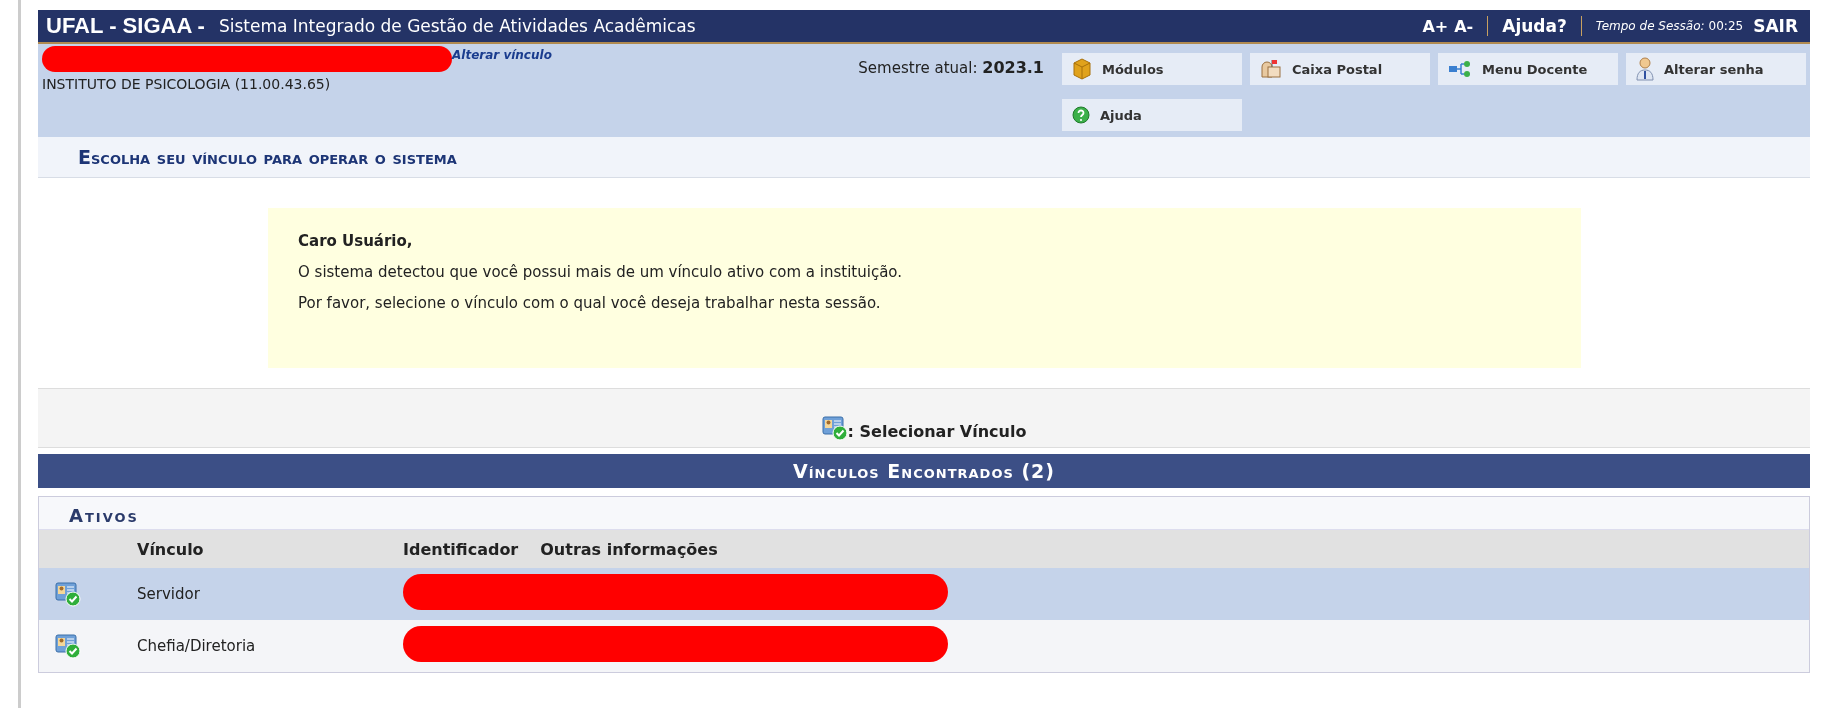 This screenshot has width=1822, height=708. What do you see at coordinates (951, 68) in the screenshot?
I see `semester-text: Semestre atual: 2023.1` at bounding box center [951, 68].